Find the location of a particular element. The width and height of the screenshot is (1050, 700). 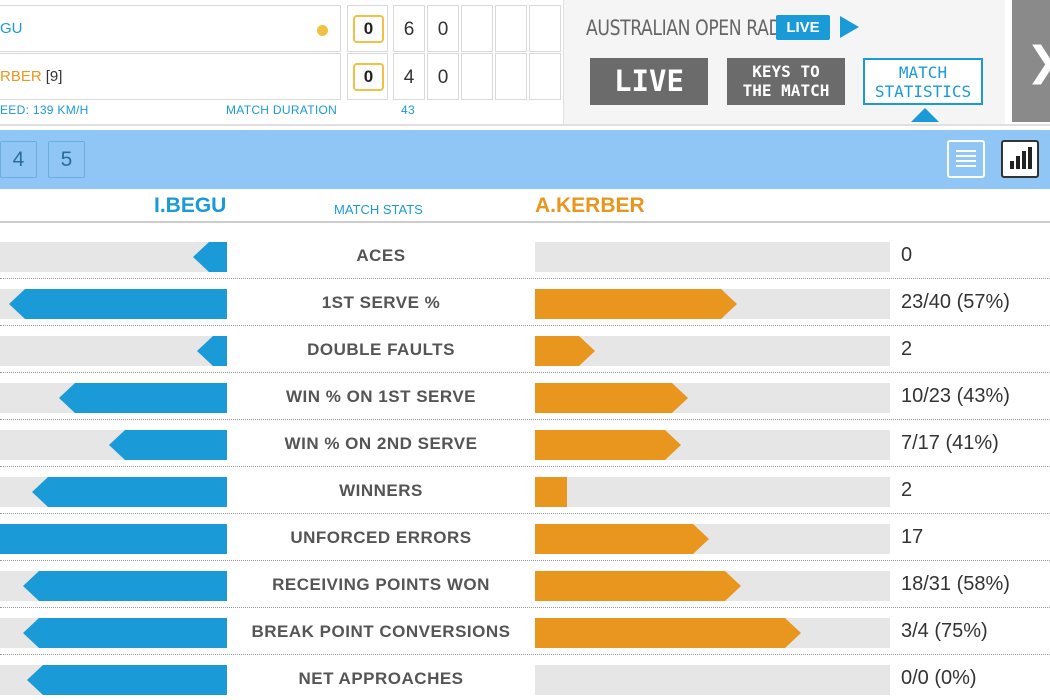

stat-row: WIN % ON 2ND SERVE 7/17 (41%) is located at coordinates (525, 443).